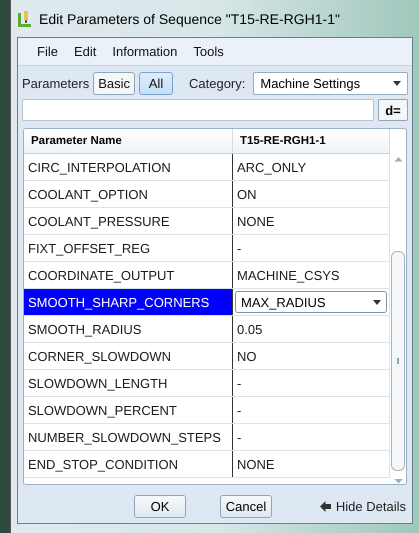  What do you see at coordinates (128, 275) in the screenshot?
I see `parameter-name-cell: COORDINATE_OUTPUT` at bounding box center [128, 275].